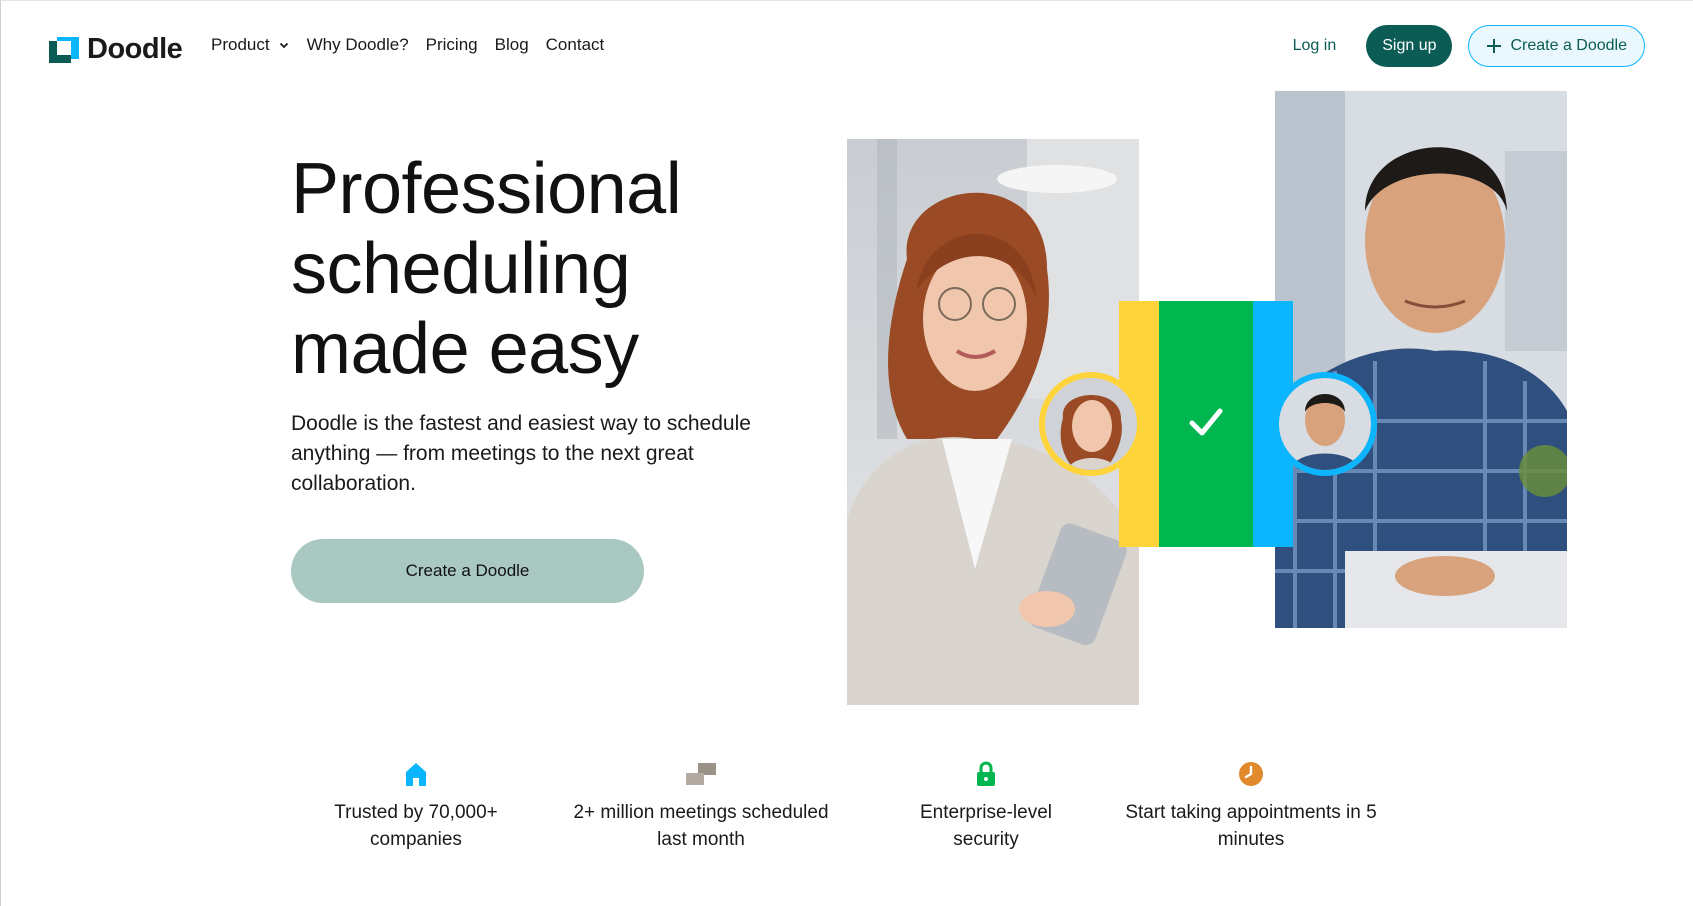 Image resolution: width=1693 pixels, height=906 pixels. Describe the element at coordinates (1421, 359) in the screenshot. I see `man-photo` at that location.